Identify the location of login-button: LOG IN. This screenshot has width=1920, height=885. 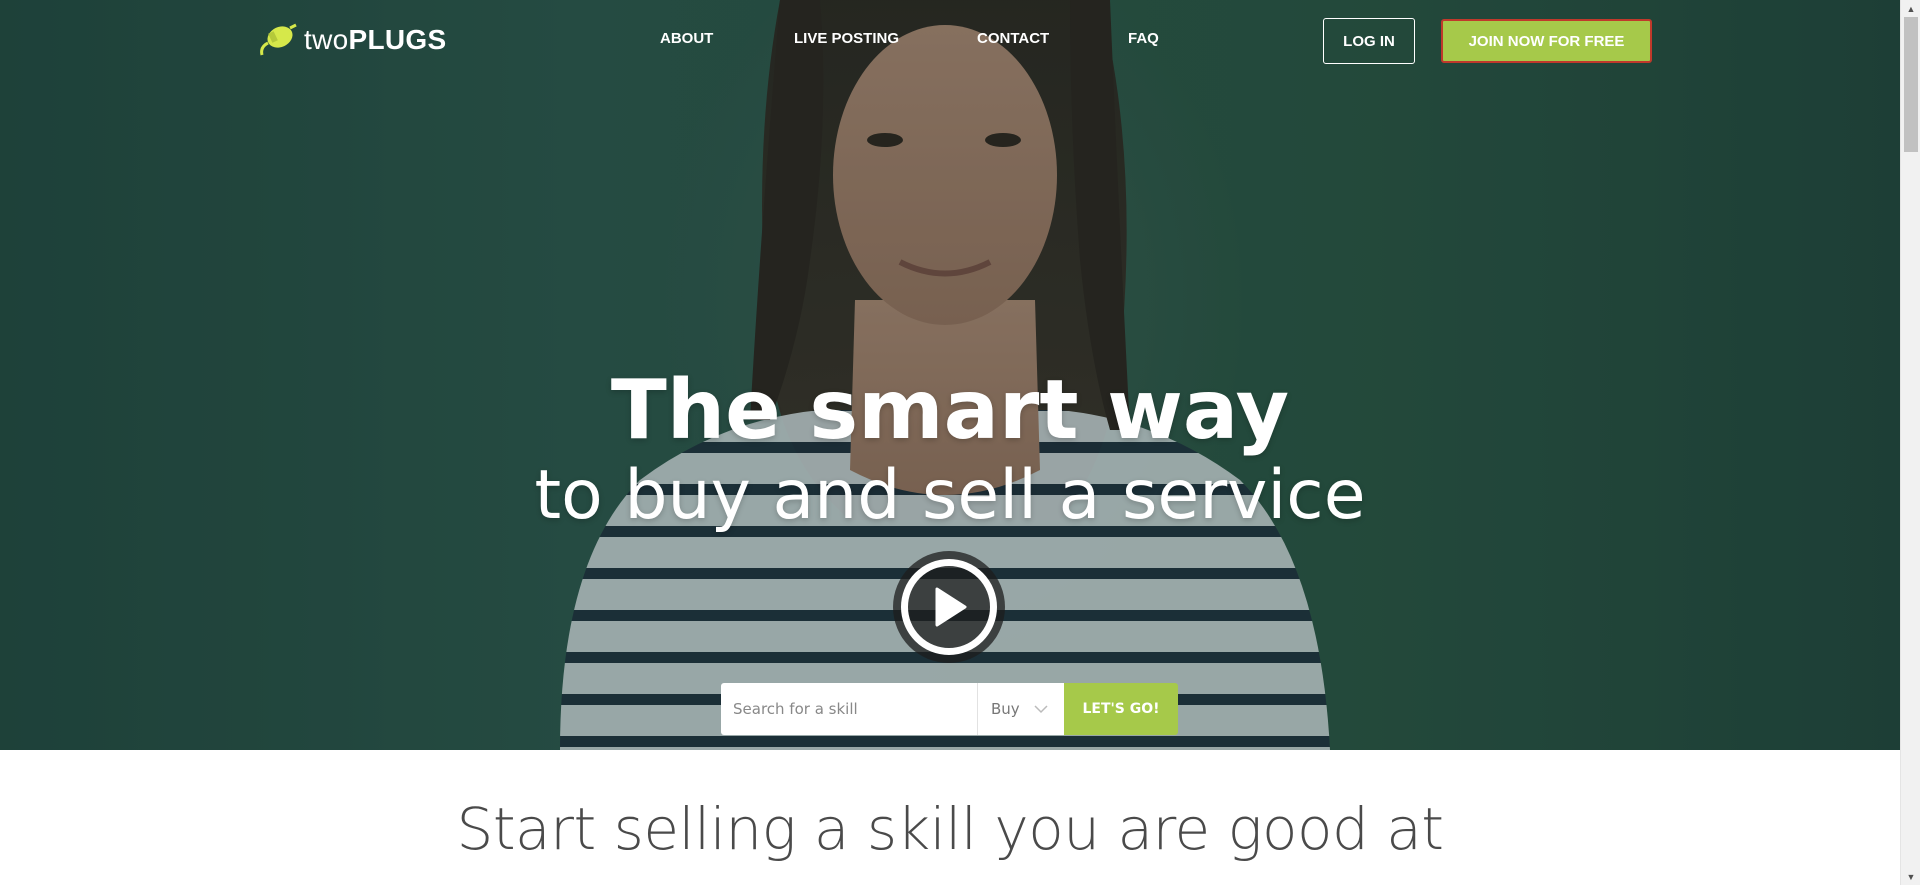
(1369, 41).